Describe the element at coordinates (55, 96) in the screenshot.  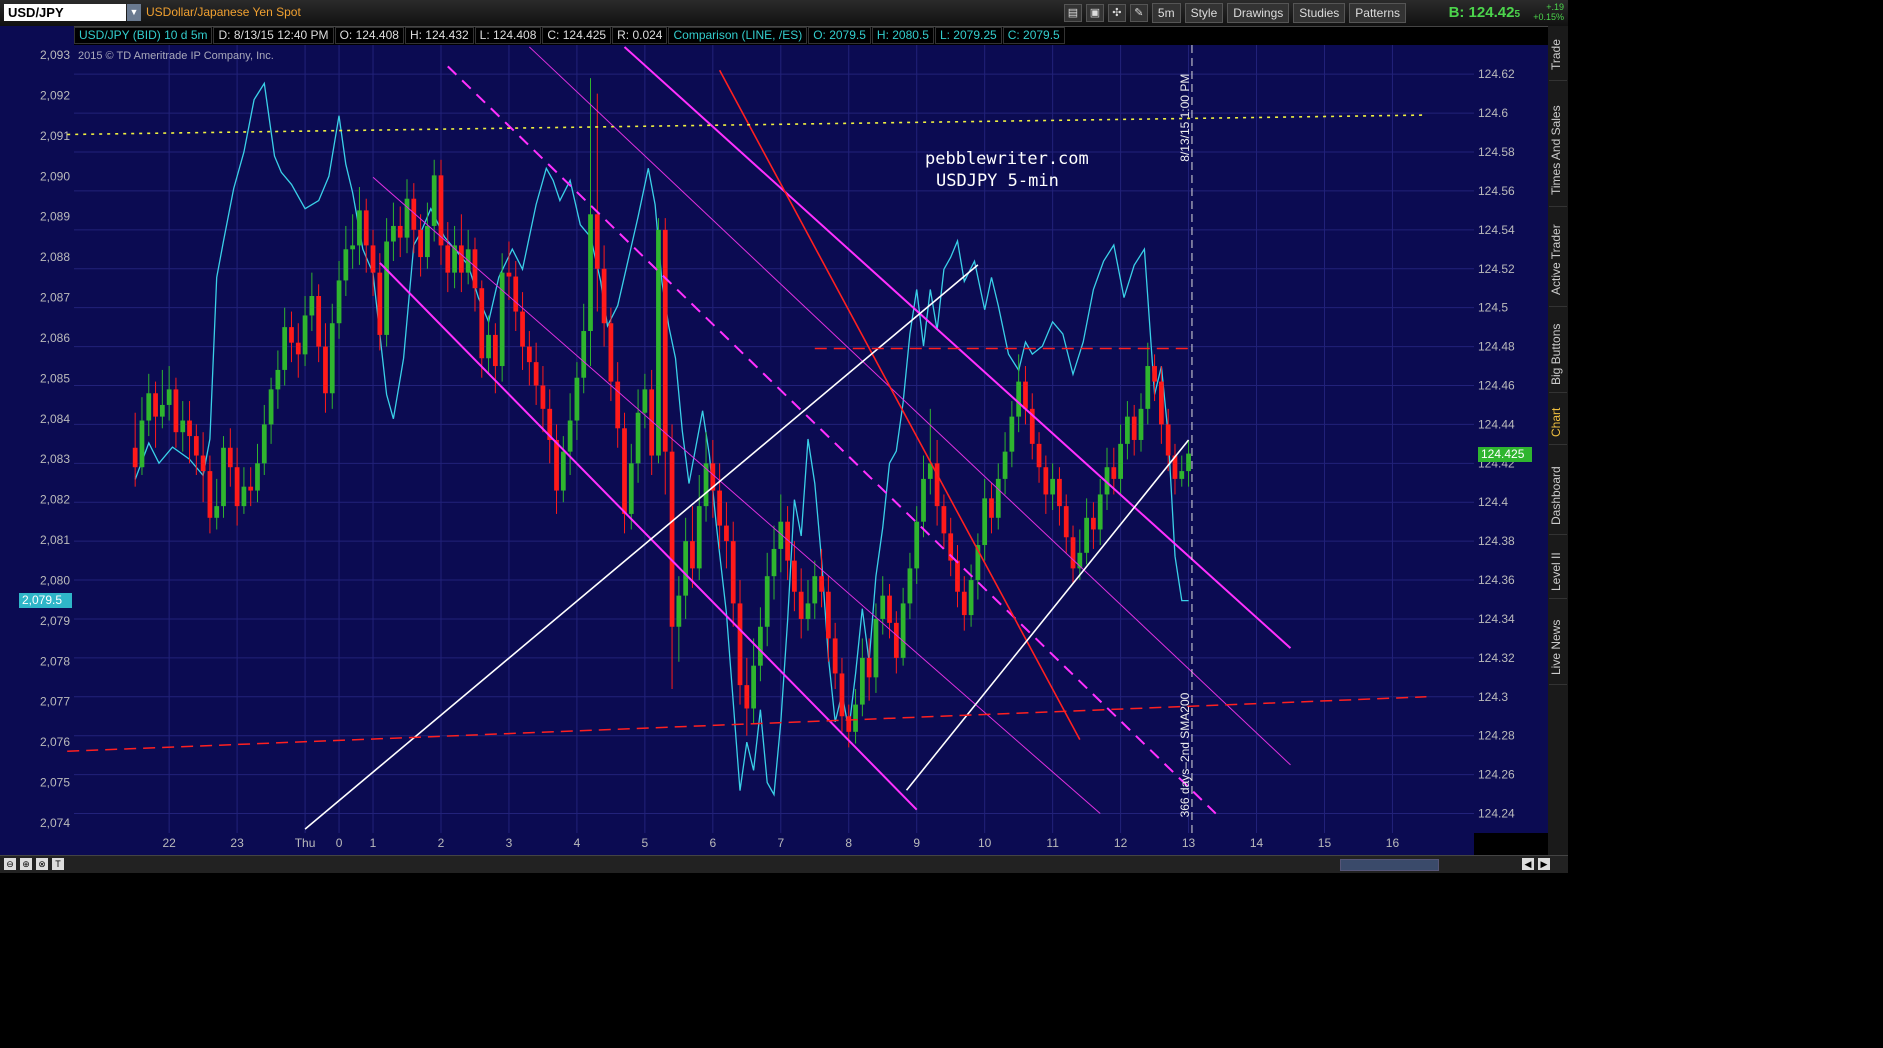
I see `left-tick-label: 2,092` at that location.